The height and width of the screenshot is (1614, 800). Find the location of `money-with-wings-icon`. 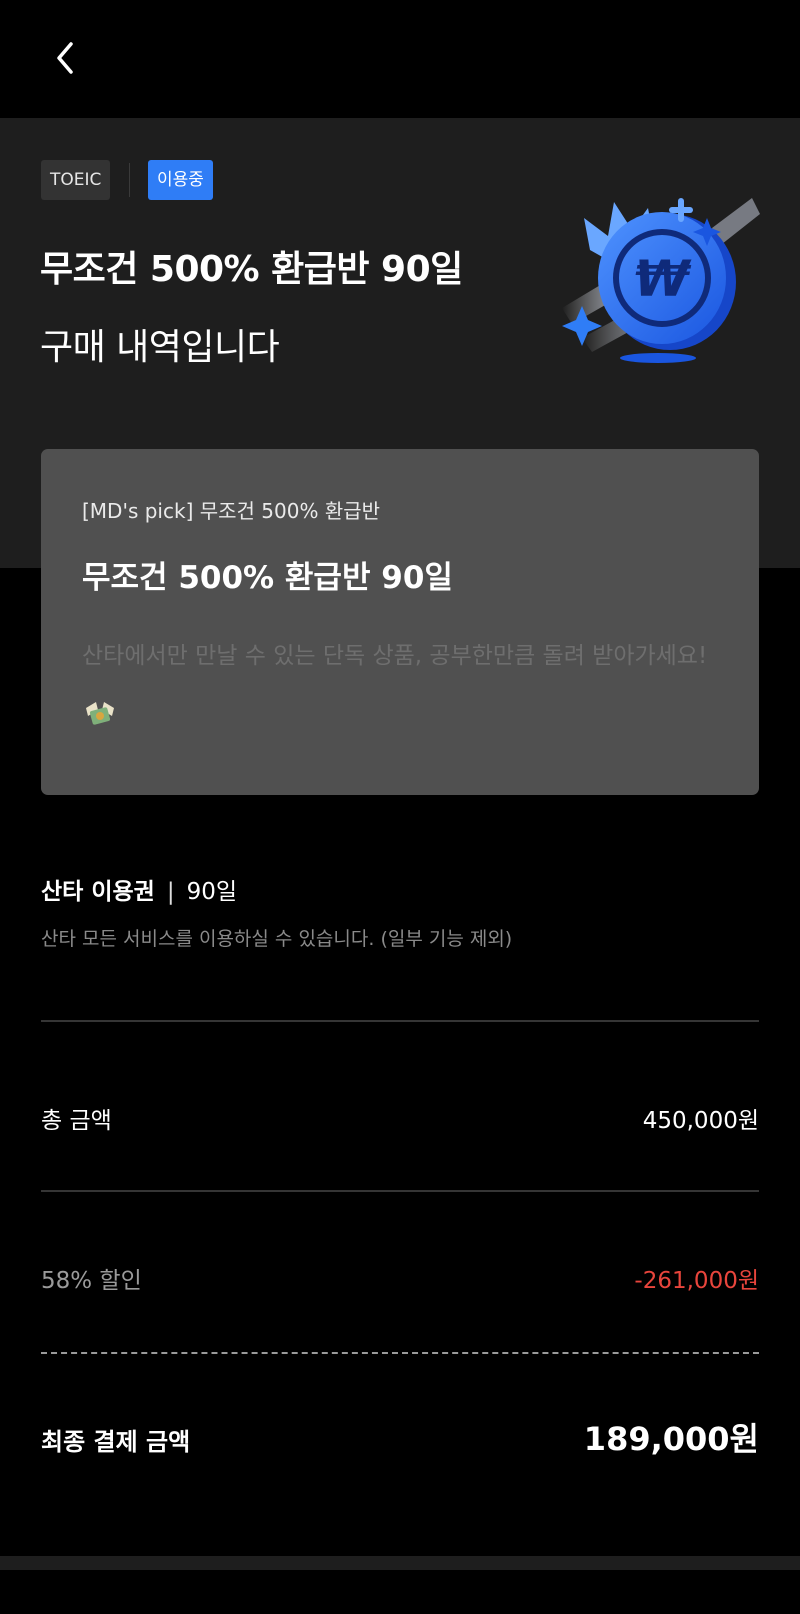

money-with-wings-icon is located at coordinates (100, 713).